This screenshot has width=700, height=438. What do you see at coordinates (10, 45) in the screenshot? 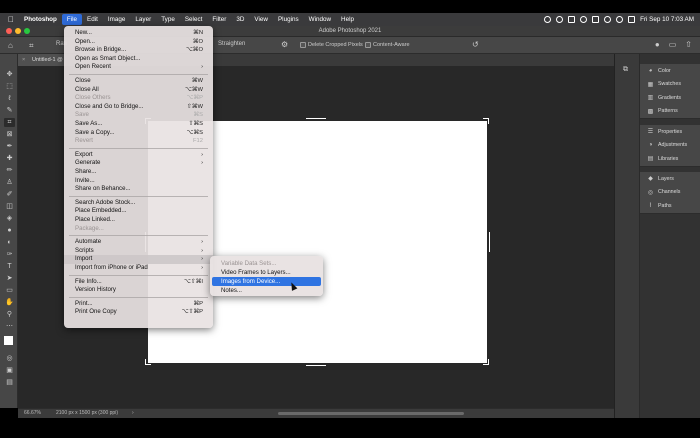
I see `home-icon: ⌂` at bounding box center [10, 45].